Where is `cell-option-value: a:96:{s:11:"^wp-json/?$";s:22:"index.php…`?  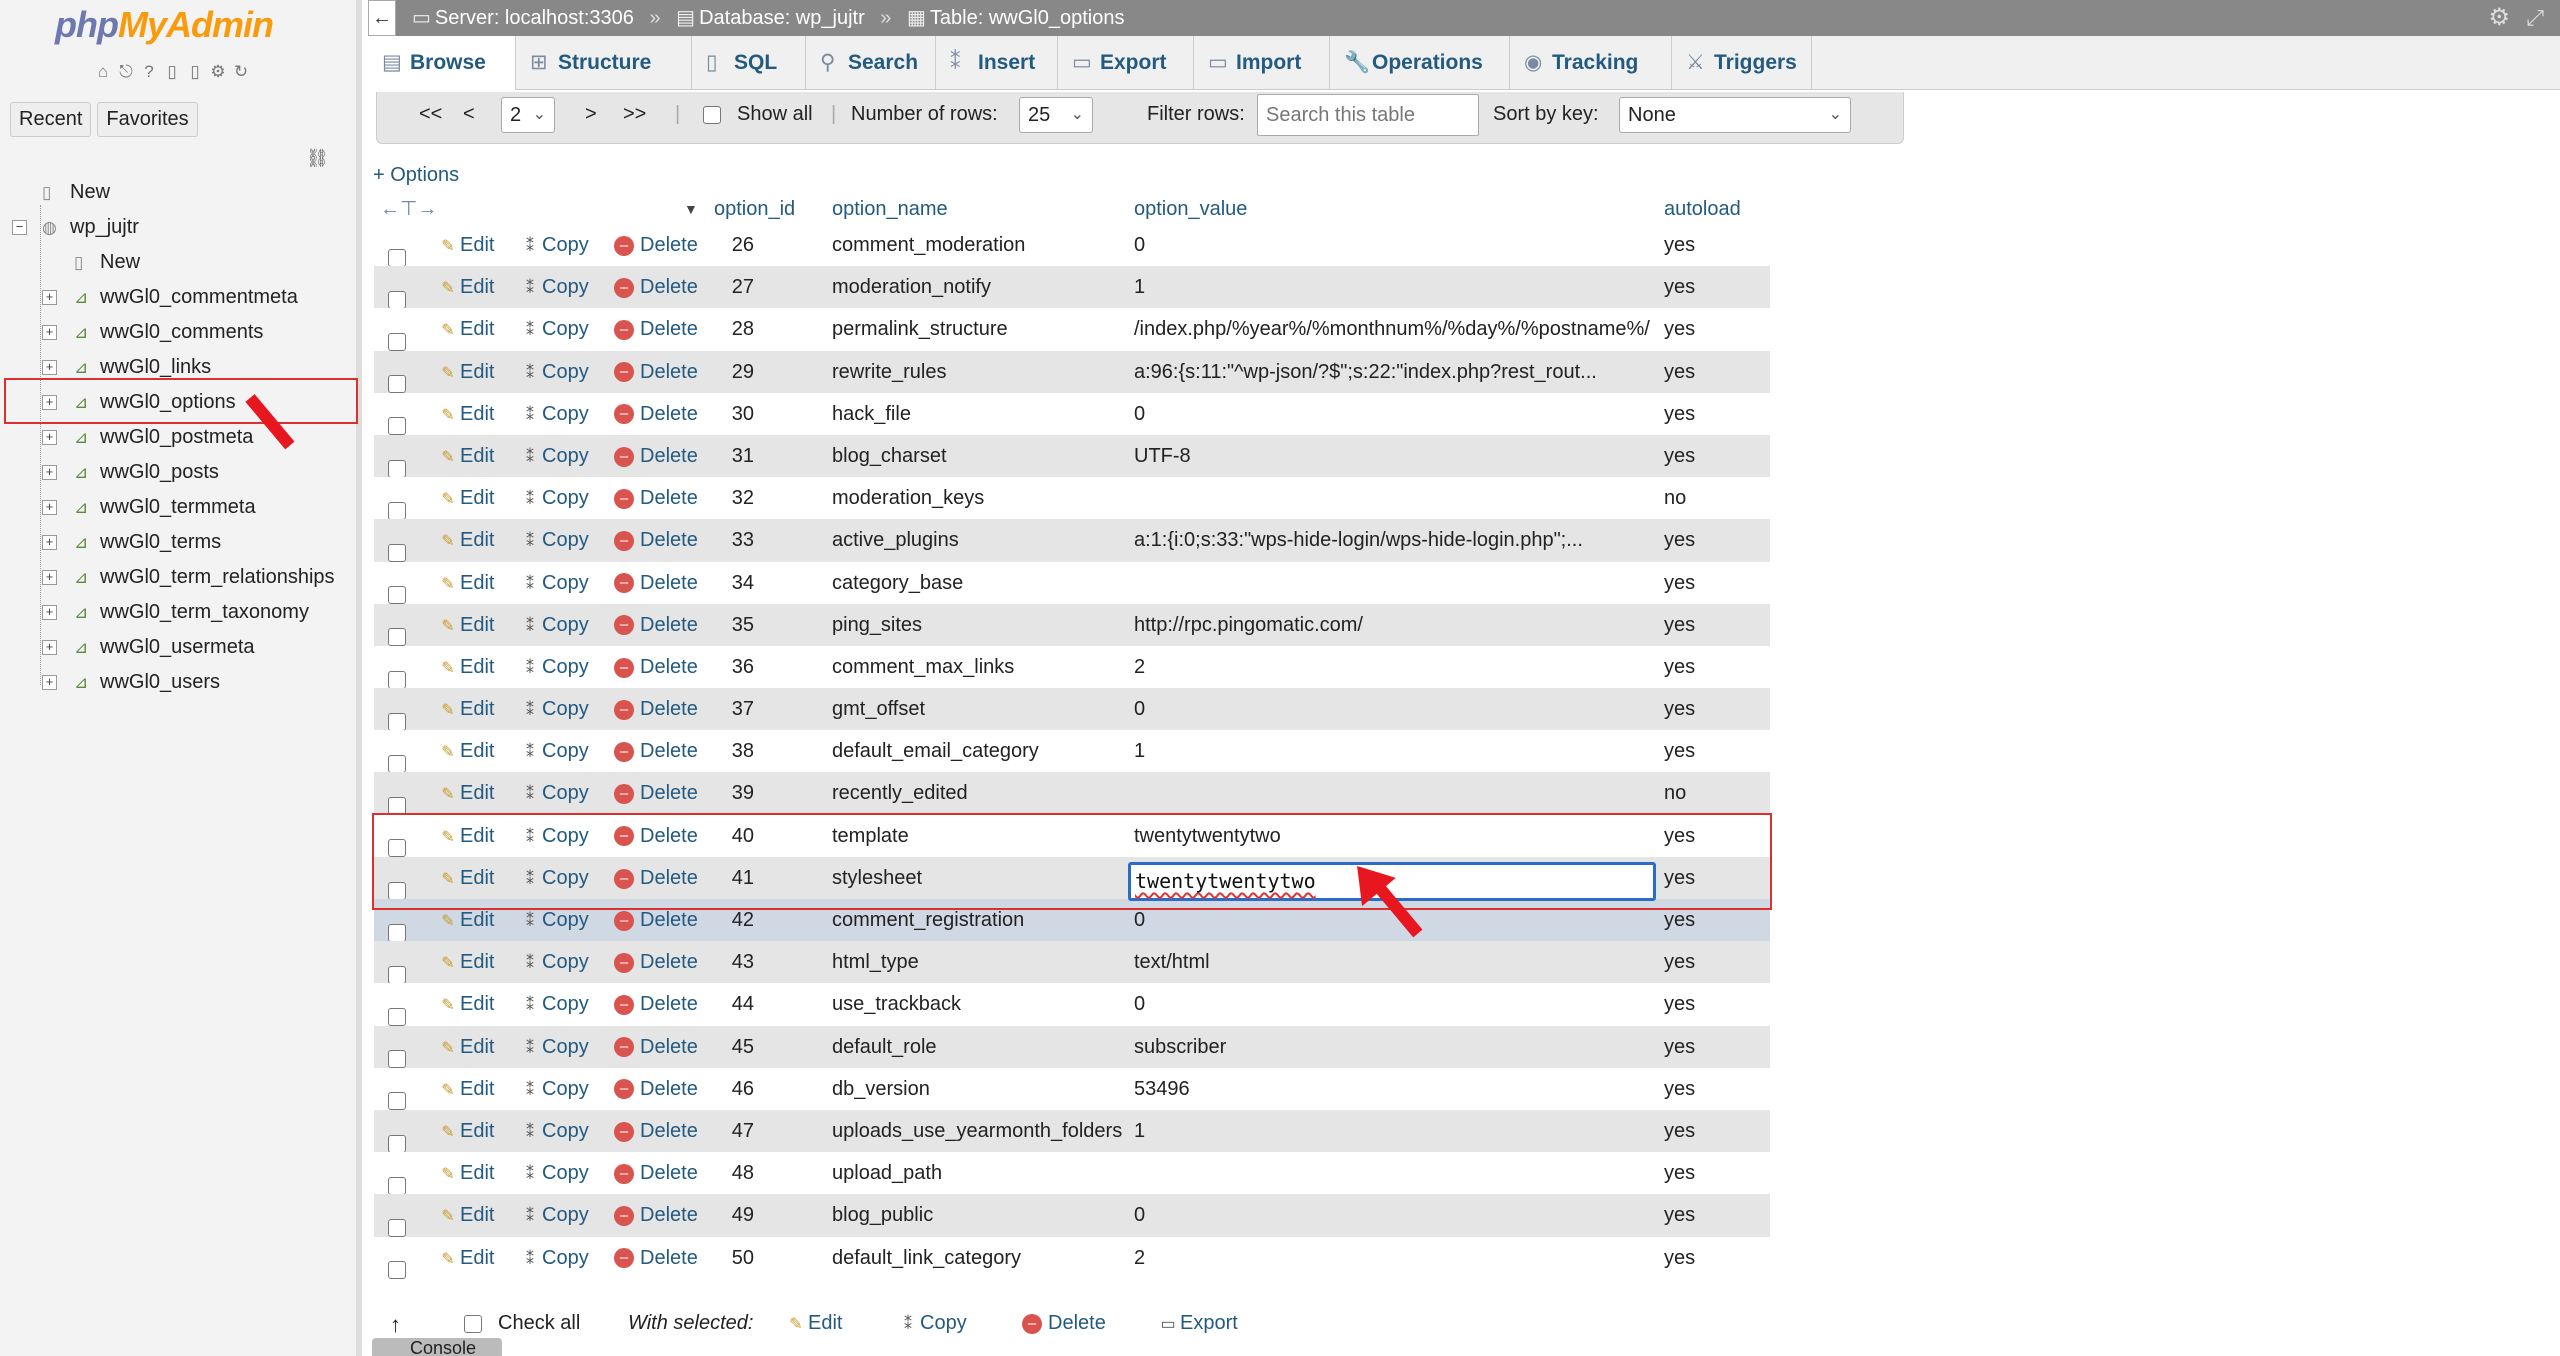 cell-option-value: a:96:{s:11:"^wp-json/?$";s:22:"index.php… is located at coordinates (1365, 372).